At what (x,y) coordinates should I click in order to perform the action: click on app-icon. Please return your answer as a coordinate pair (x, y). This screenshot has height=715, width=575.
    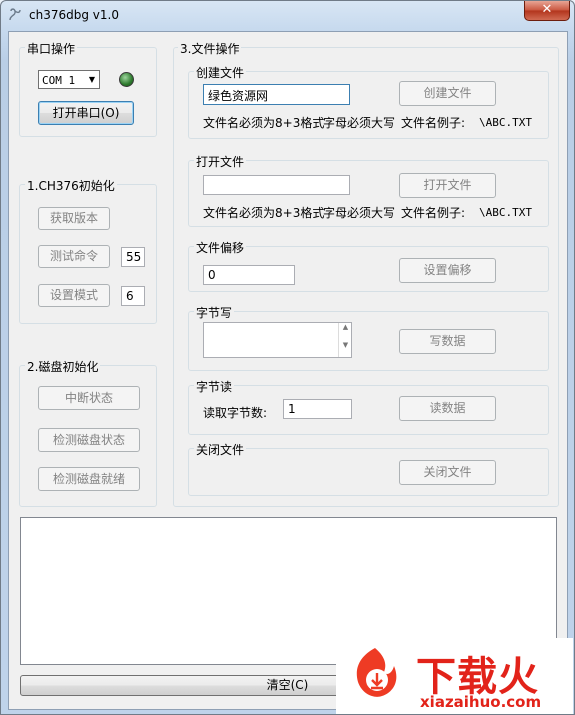
    Looking at the image, I should click on (15, 14).